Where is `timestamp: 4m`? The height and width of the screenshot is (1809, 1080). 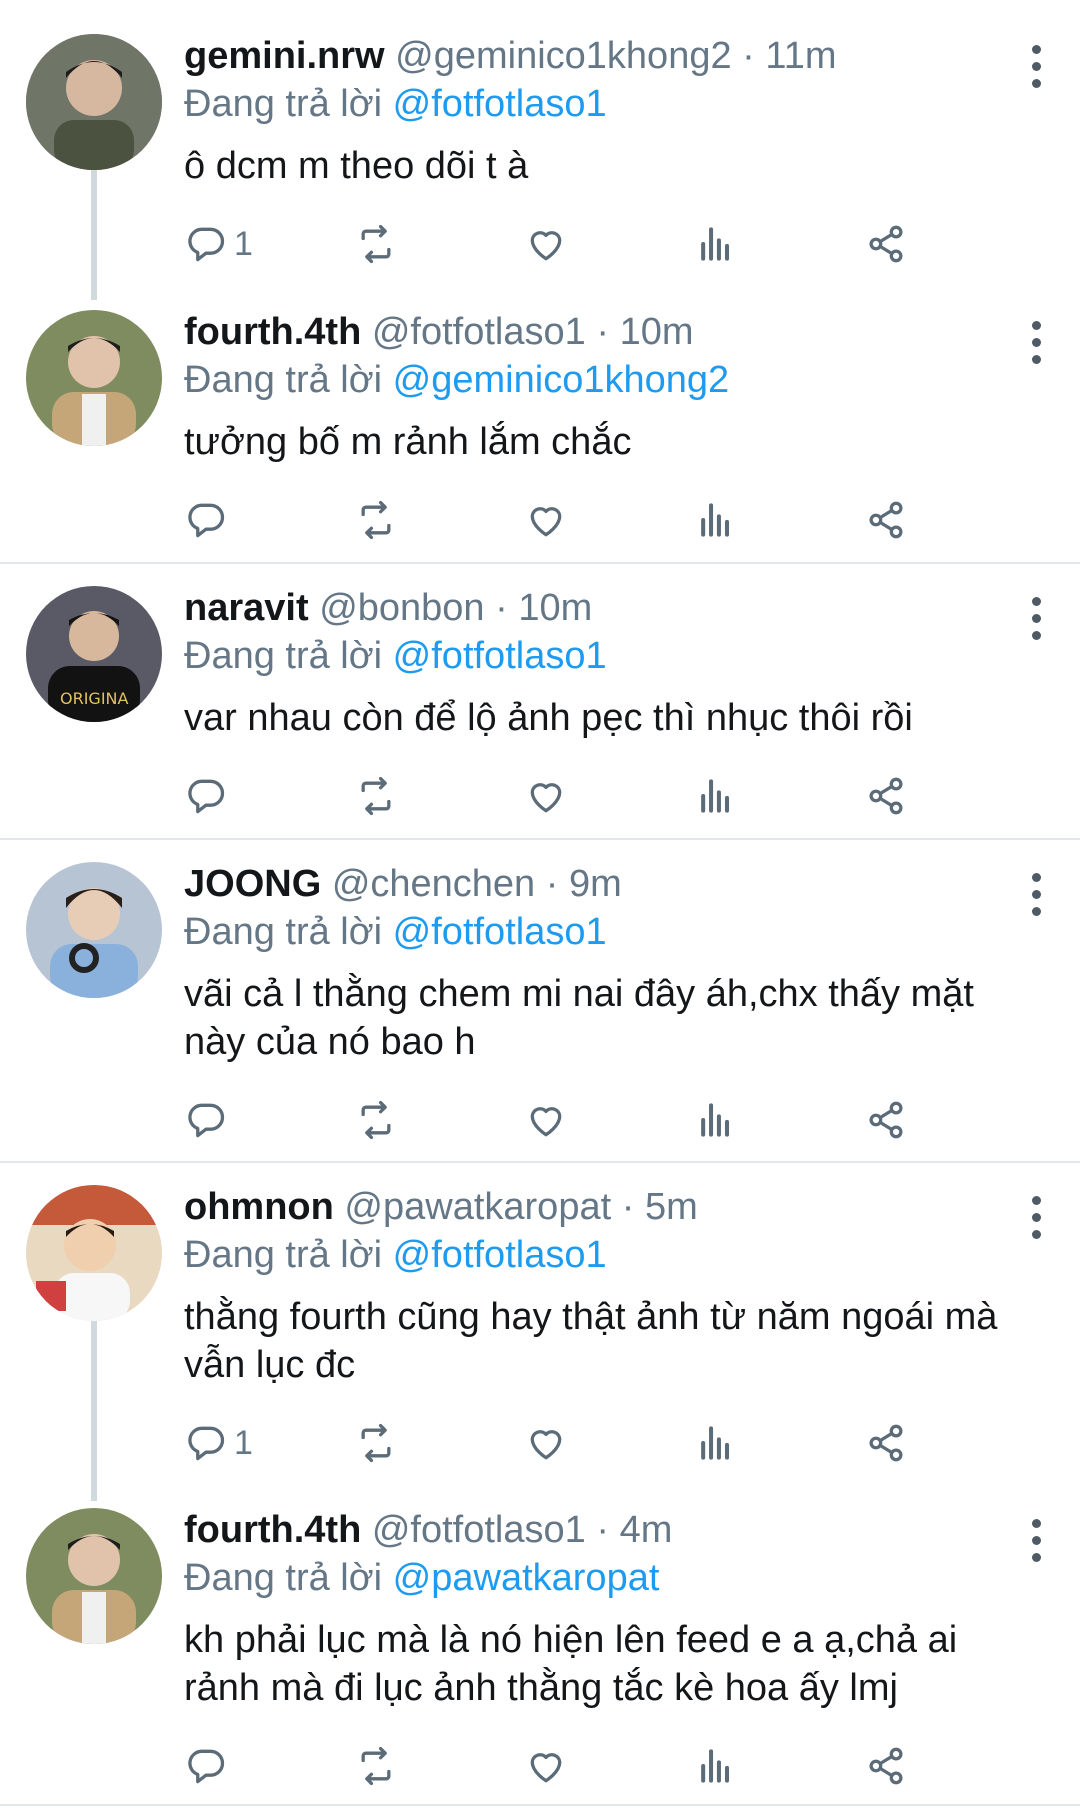
timestamp: 4m is located at coordinates (646, 1530).